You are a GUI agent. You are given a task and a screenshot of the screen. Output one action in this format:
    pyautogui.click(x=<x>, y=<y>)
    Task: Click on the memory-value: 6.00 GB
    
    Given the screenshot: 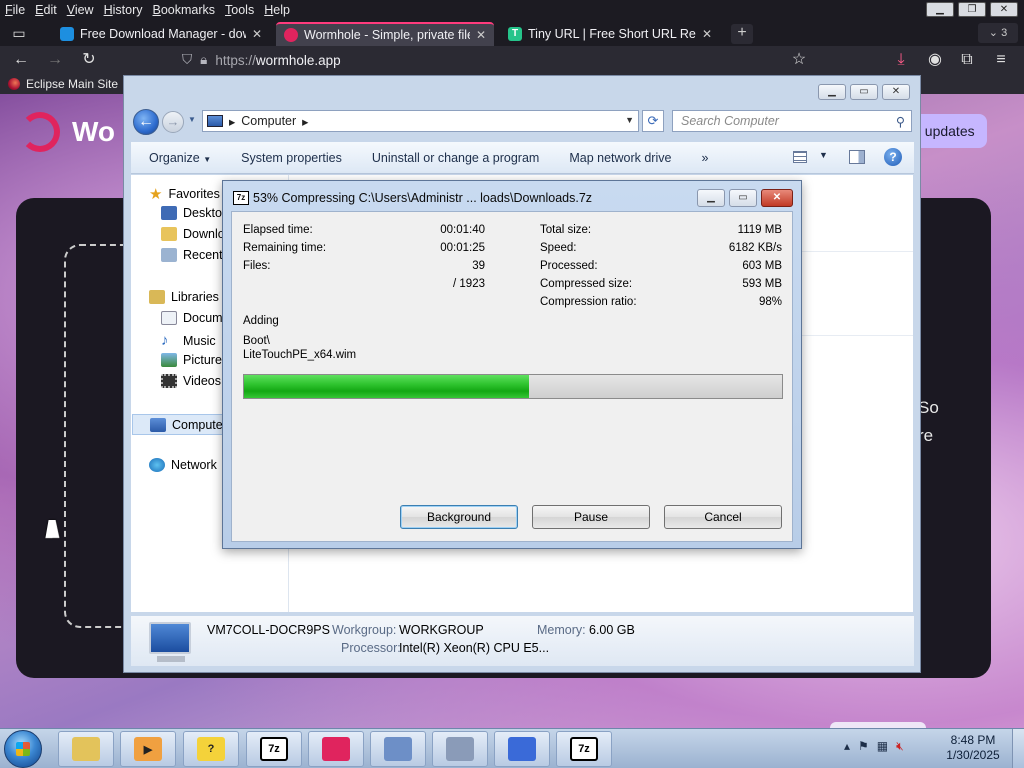 What is the action you would take?
    pyautogui.click(x=612, y=630)
    